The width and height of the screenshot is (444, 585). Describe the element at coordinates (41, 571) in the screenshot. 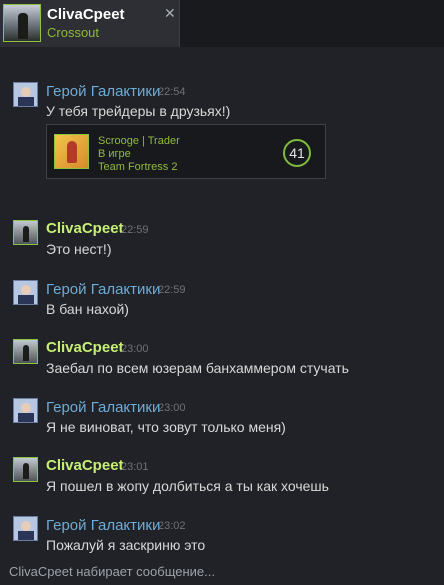

I see `typing-user: ClivaCpeet` at that location.